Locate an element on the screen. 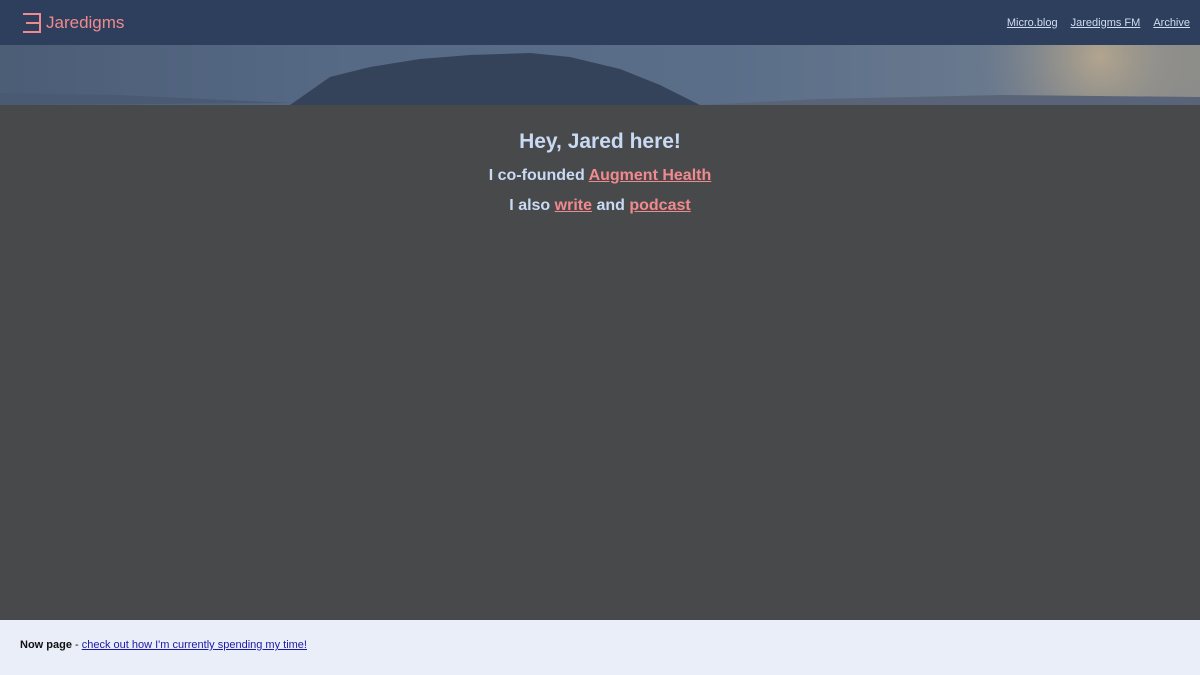 This screenshot has height=675, width=1200. cofounded-prefix: I co-founded is located at coordinates (538, 175).